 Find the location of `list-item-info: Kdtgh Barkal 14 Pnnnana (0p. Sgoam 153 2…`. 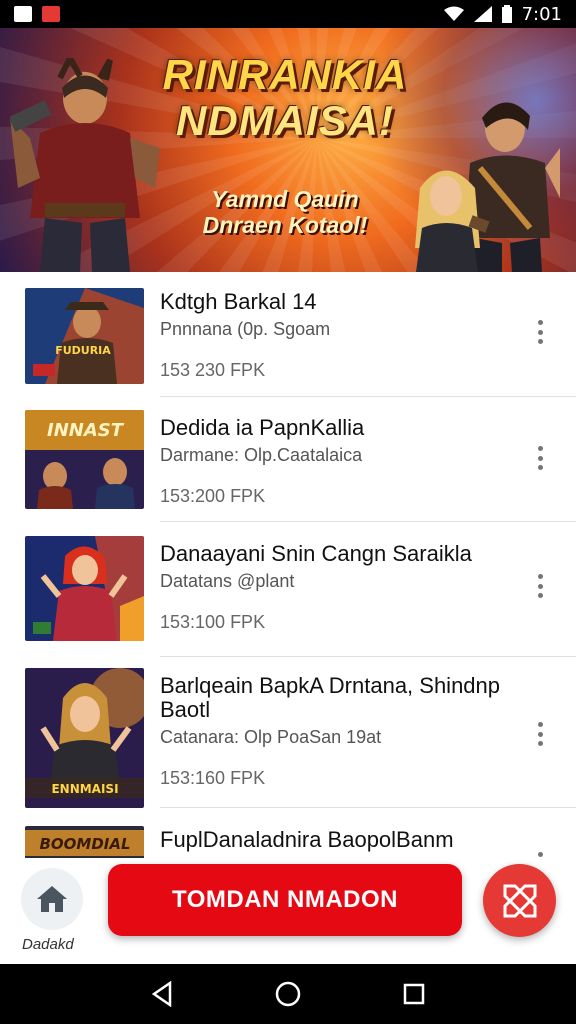

list-item-info: Kdtgh Barkal 14 Pnnnana (0p. Sgoam 153 2… is located at coordinates (340, 335).